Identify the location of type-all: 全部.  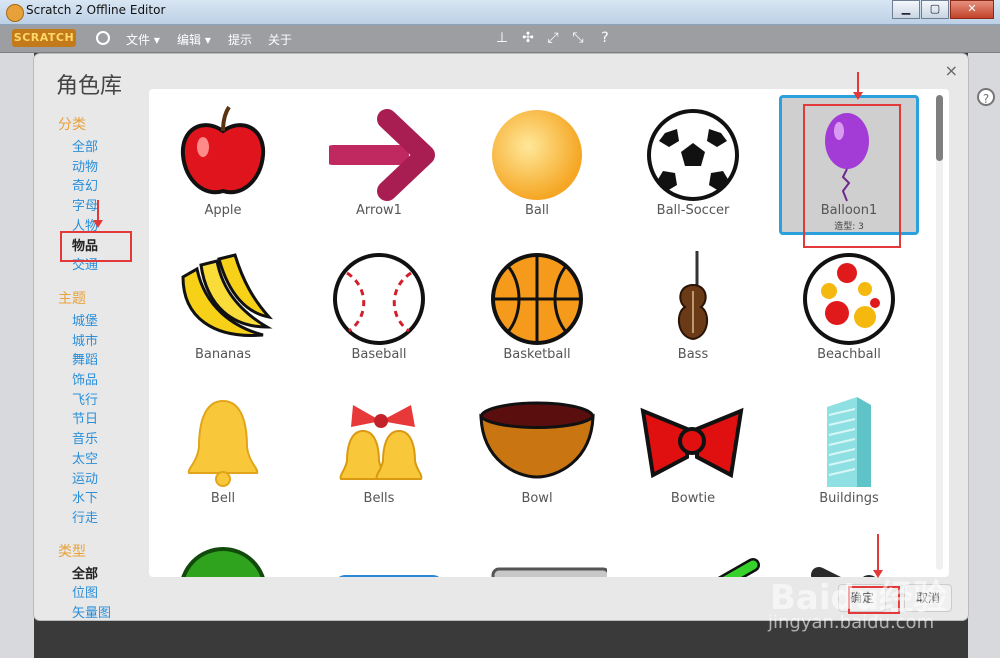
(103, 575).